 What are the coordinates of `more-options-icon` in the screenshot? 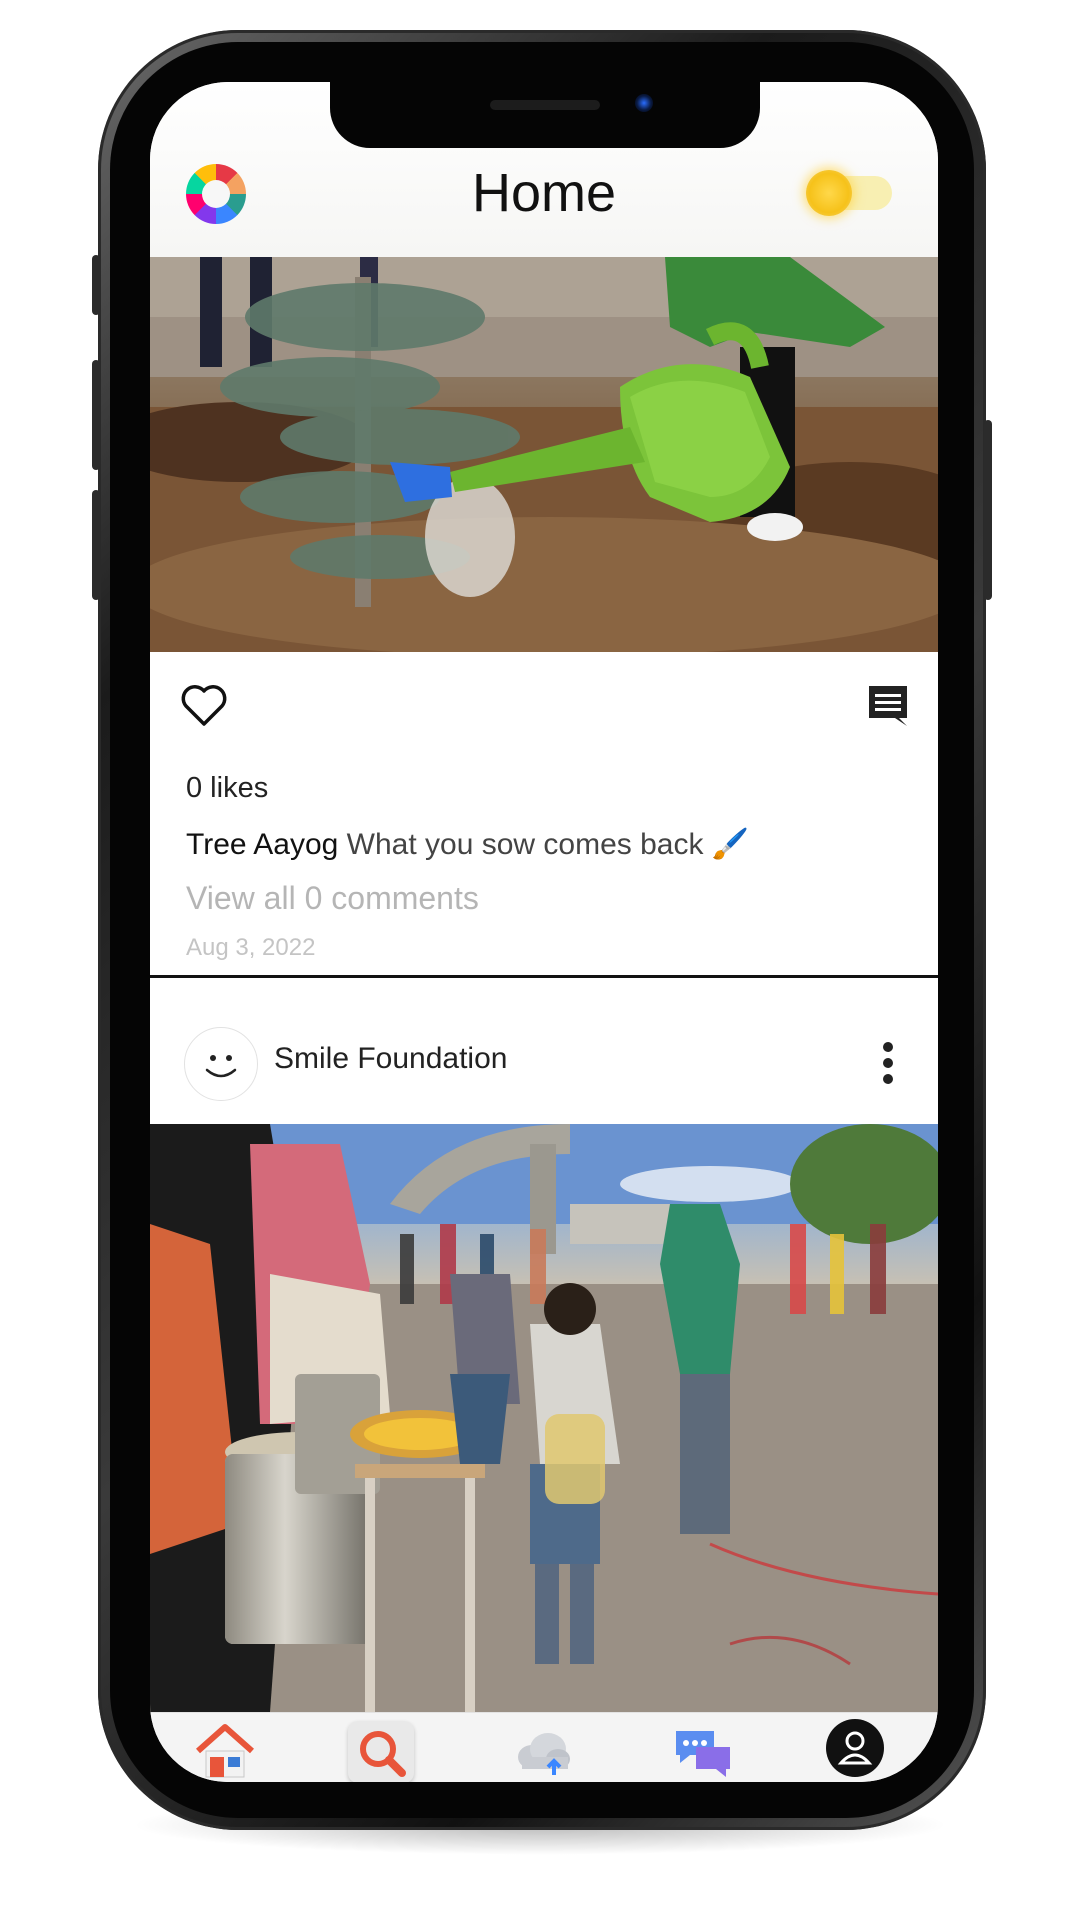 It's located at (888, 1063).